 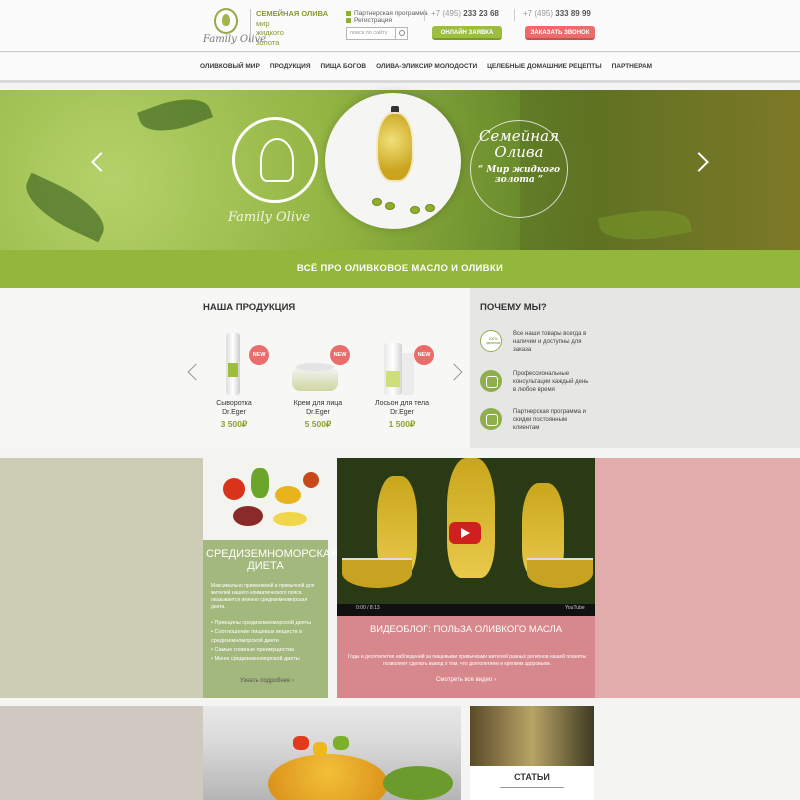 What do you see at coordinates (265, 499) in the screenshot?
I see `vegetables-photo` at bounding box center [265, 499].